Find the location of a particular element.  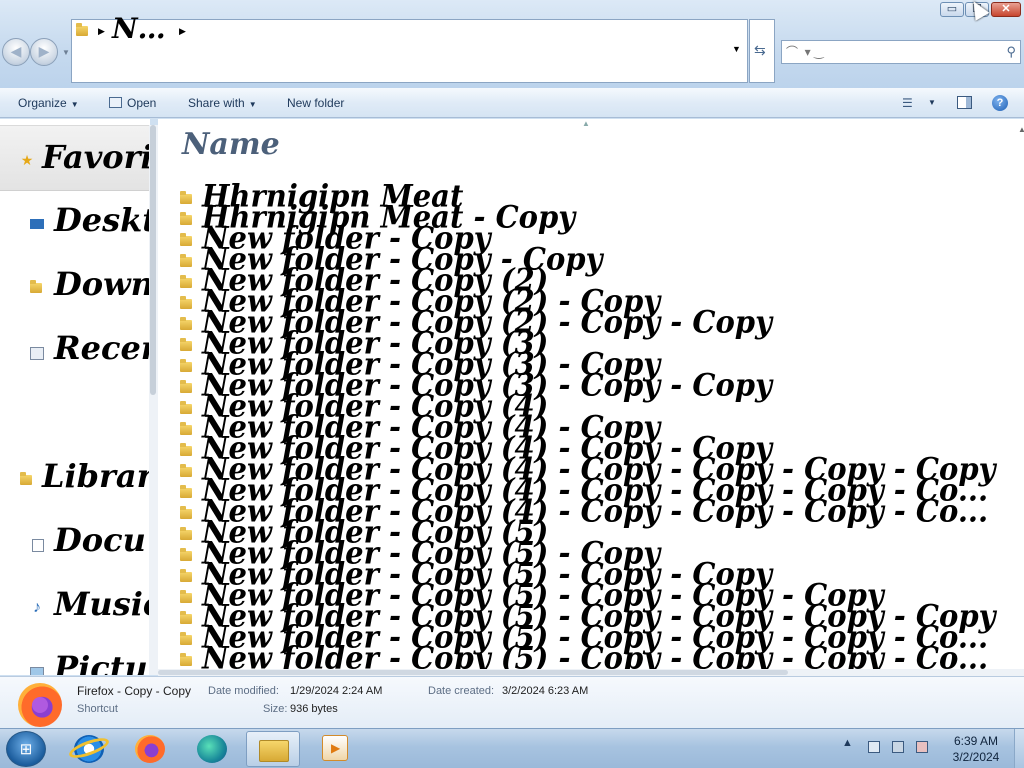

minimize-button: ▭ is located at coordinates (952, 9).